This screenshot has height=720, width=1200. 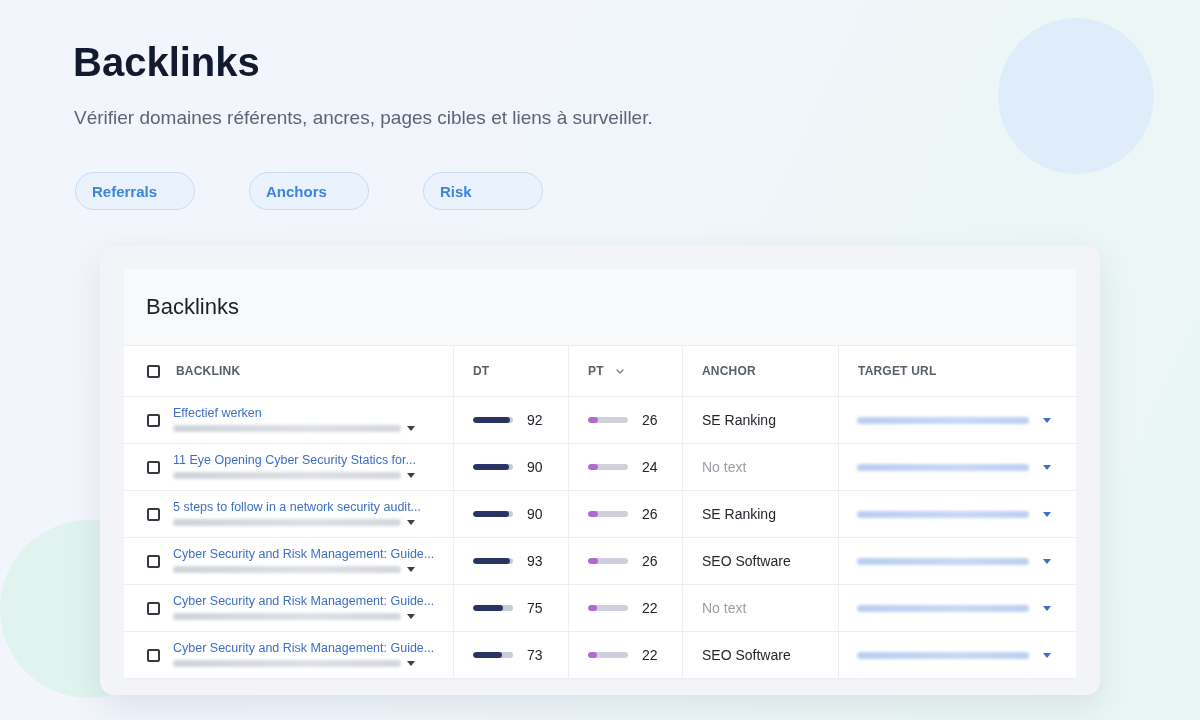 What do you see at coordinates (650, 467) in the screenshot?
I see `score-value: 24` at bounding box center [650, 467].